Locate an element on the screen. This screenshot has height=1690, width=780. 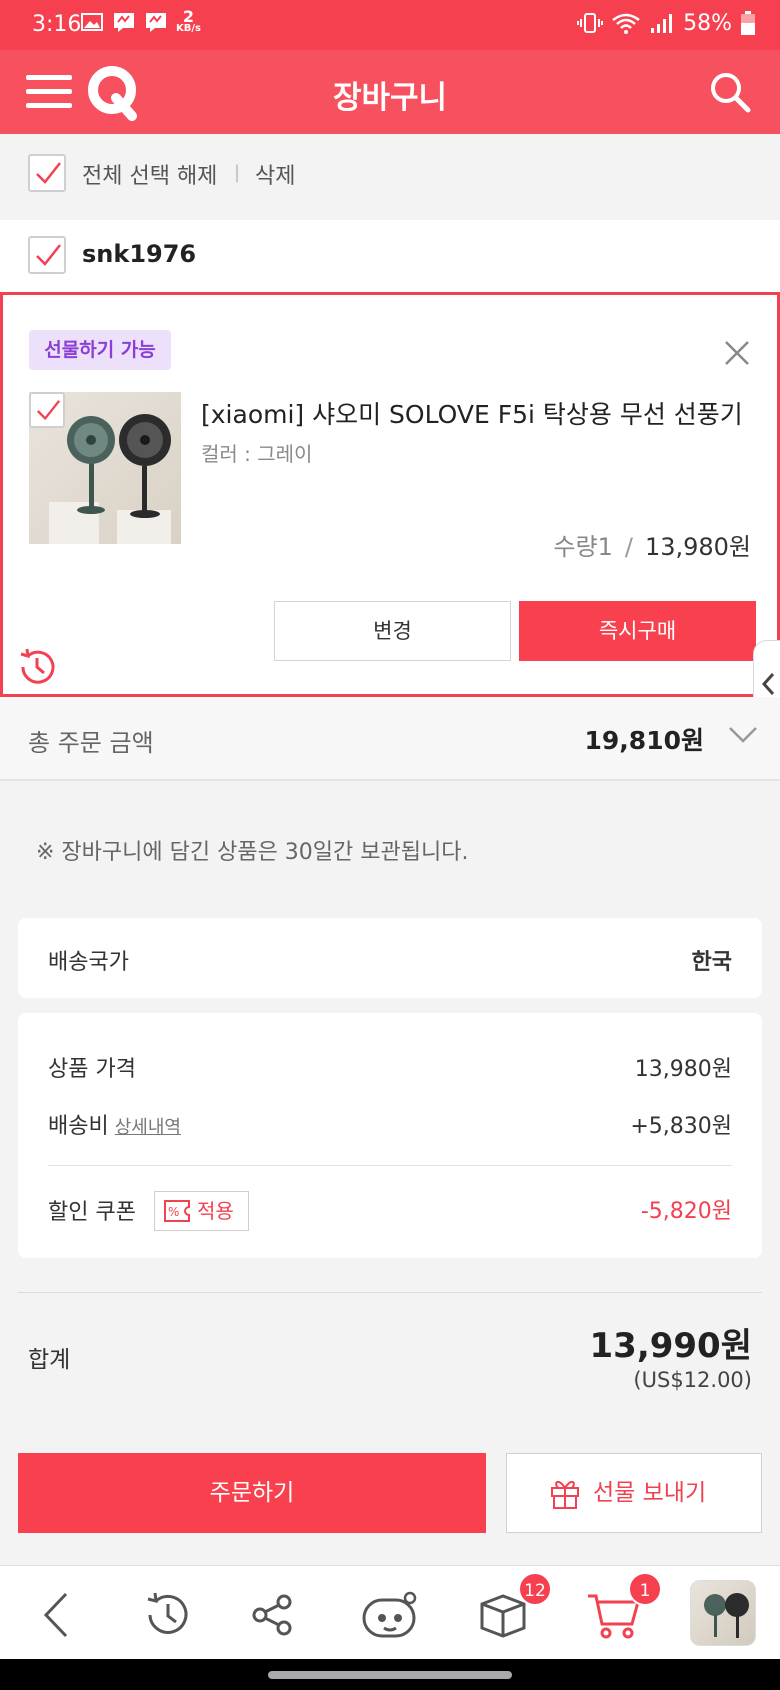
sum-label: 합계 is located at coordinates (49, 1360).